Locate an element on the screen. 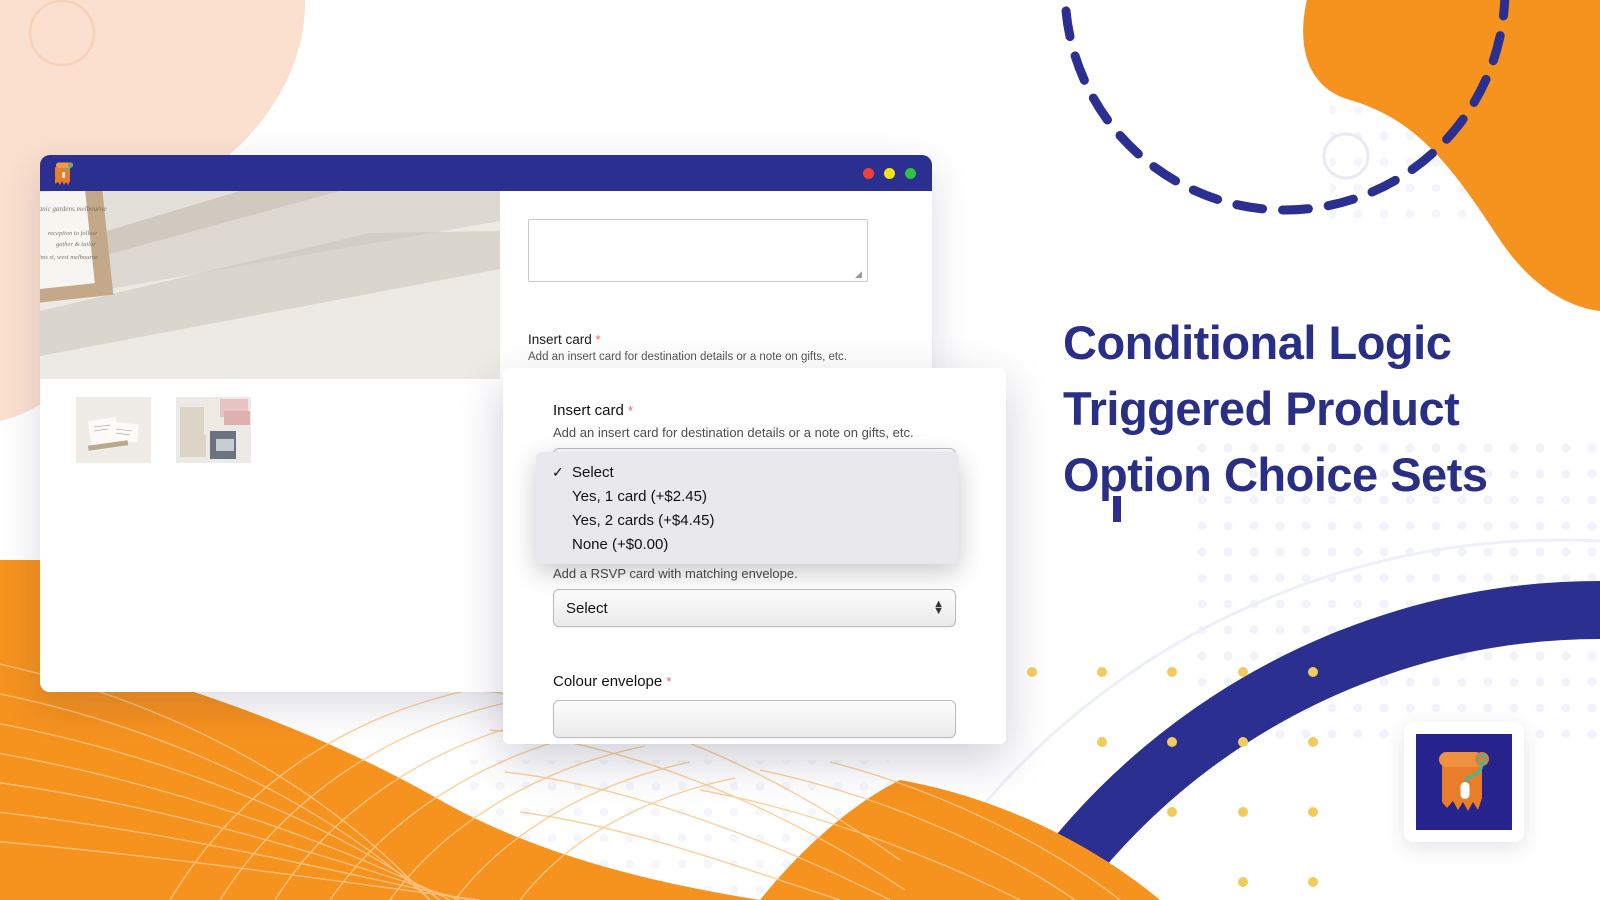  thumbnail-strip is located at coordinates (270, 421).